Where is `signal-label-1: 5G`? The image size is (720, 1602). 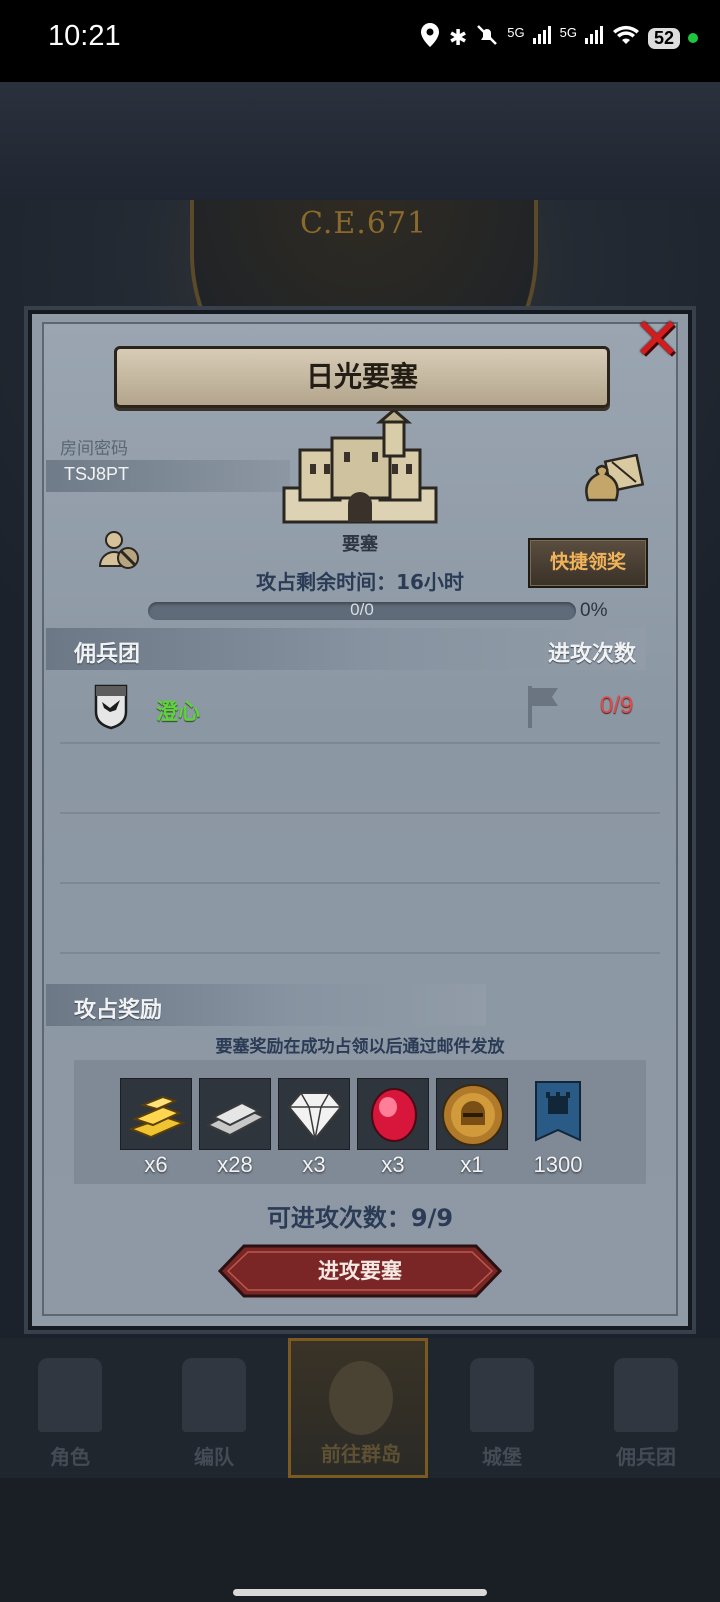
signal-label-1: 5G is located at coordinates (516, 32).